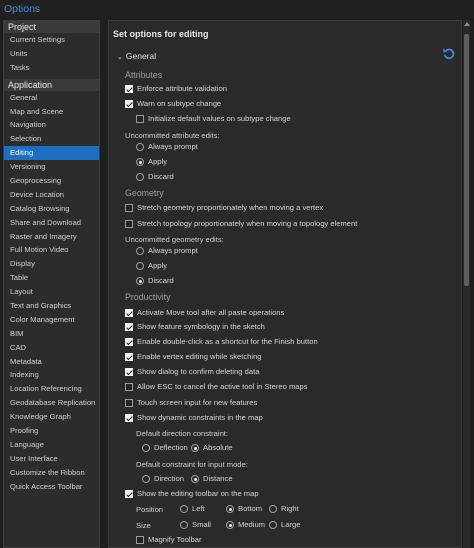  Describe the element at coordinates (51, 112) in the screenshot. I see `sidebar-item-map-and-scene: Map and Scene` at that location.